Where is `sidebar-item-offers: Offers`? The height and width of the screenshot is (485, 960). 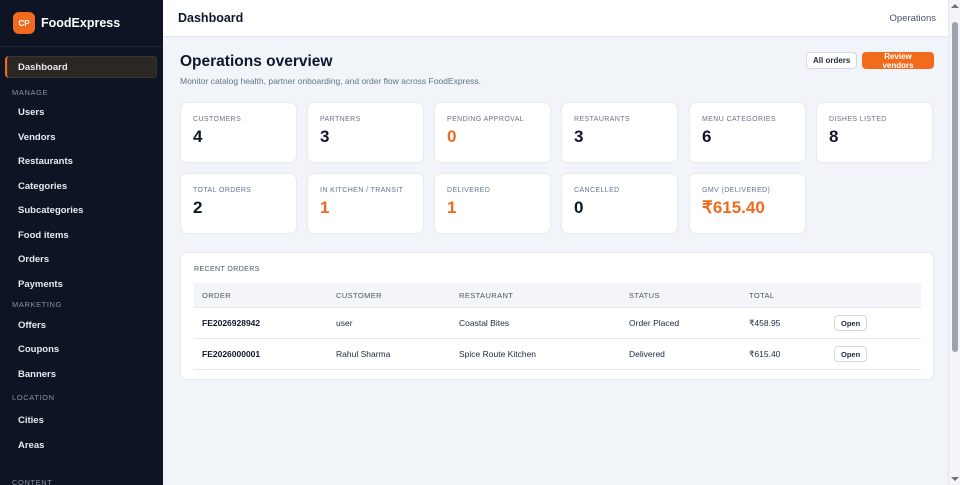
sidebar-item-offers: Offers is located at coordinates (81, 325).